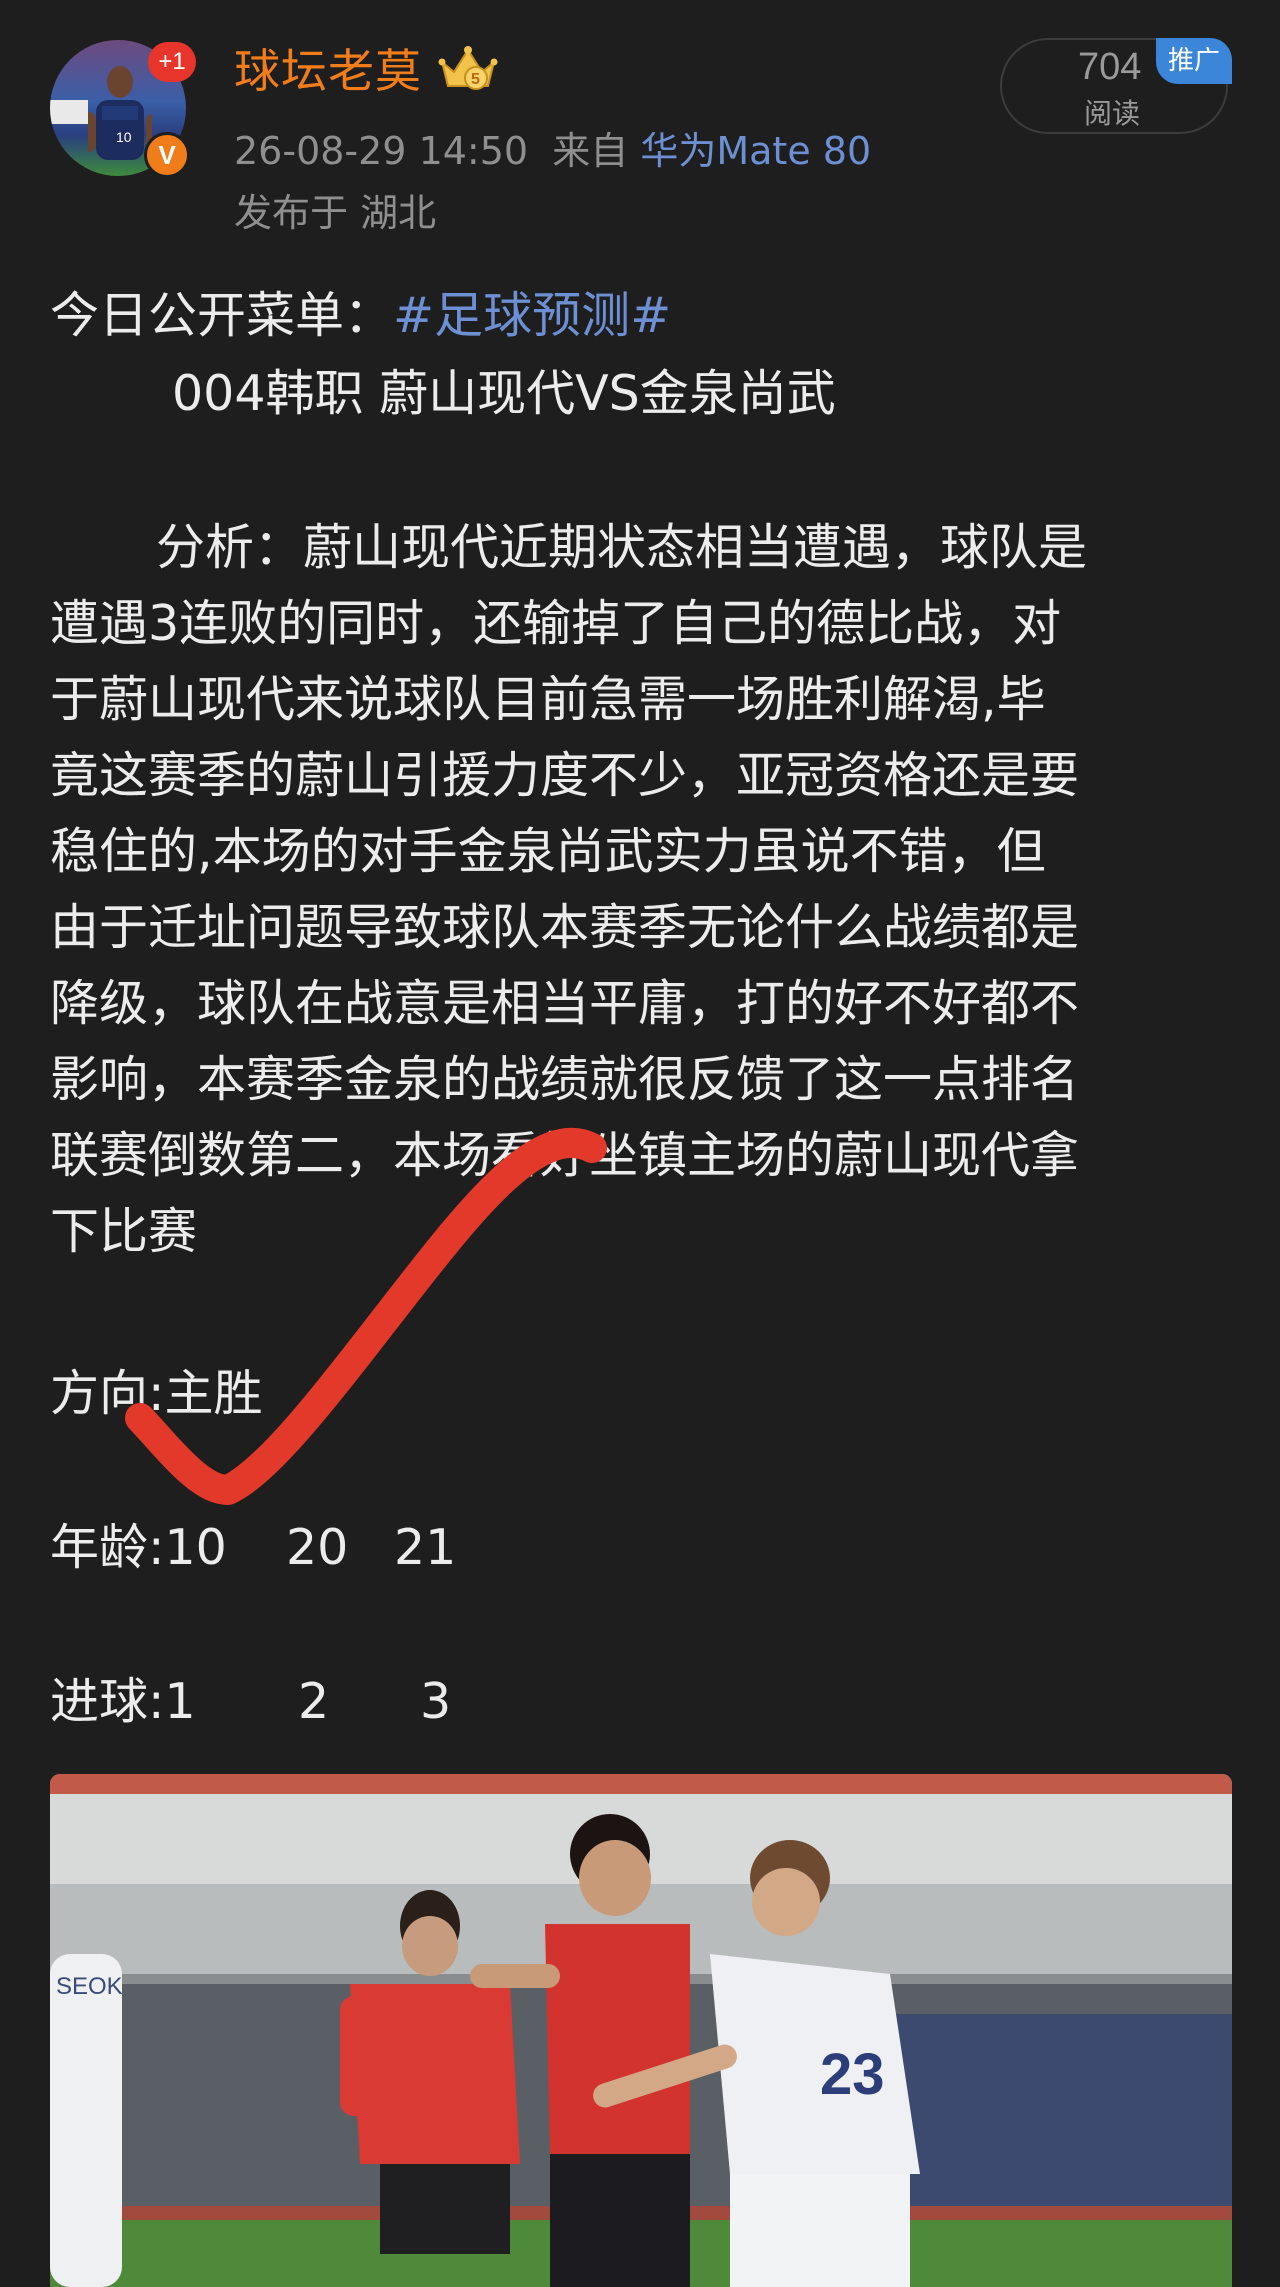 Image resolution: width=1280 pixels, height=2287 pixels. What do you see at coordinates (156, 1393) in the screenshot?
I see `direction-line: 方向:主胜` at bounding box center [156, 1393].